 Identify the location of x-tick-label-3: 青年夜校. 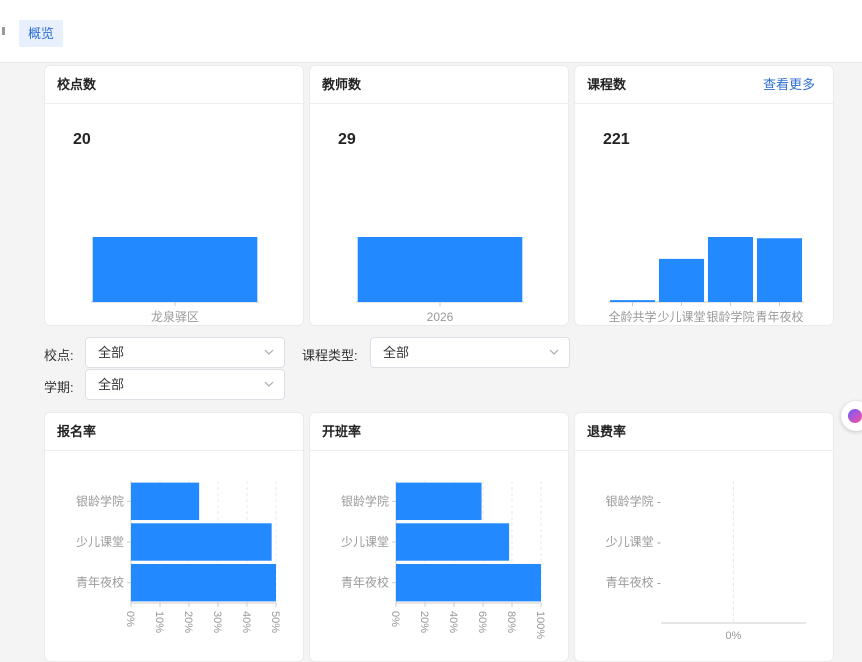
(779, 316).